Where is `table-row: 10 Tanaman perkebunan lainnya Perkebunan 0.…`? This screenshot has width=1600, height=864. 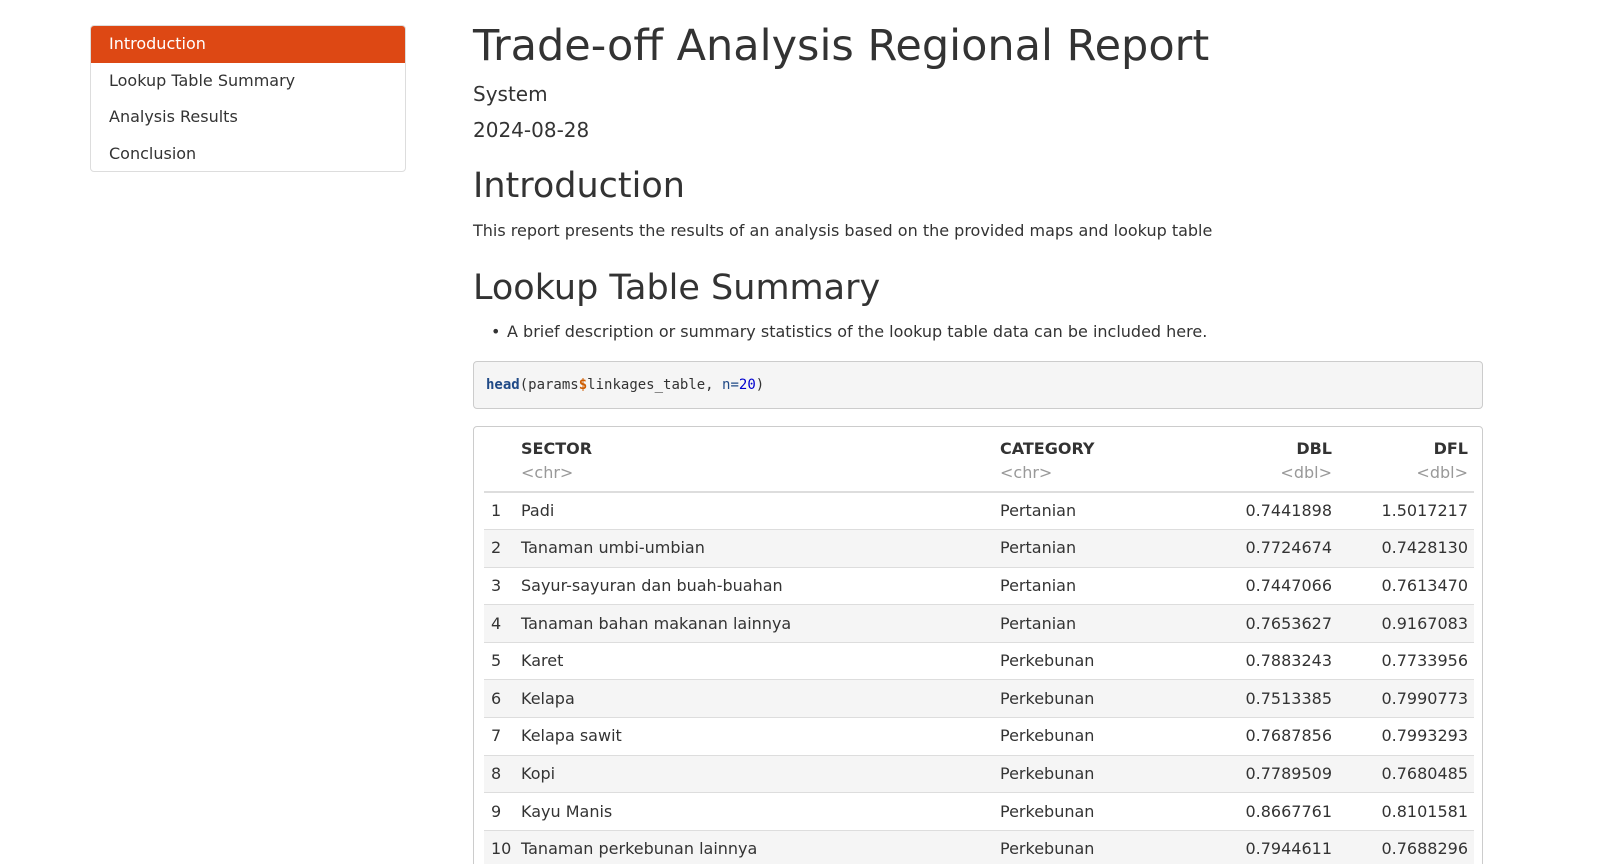
table-row: 10 Tanaman perkebunan lainnya Perkebunan 0.… is located at coordinates (979, 846).